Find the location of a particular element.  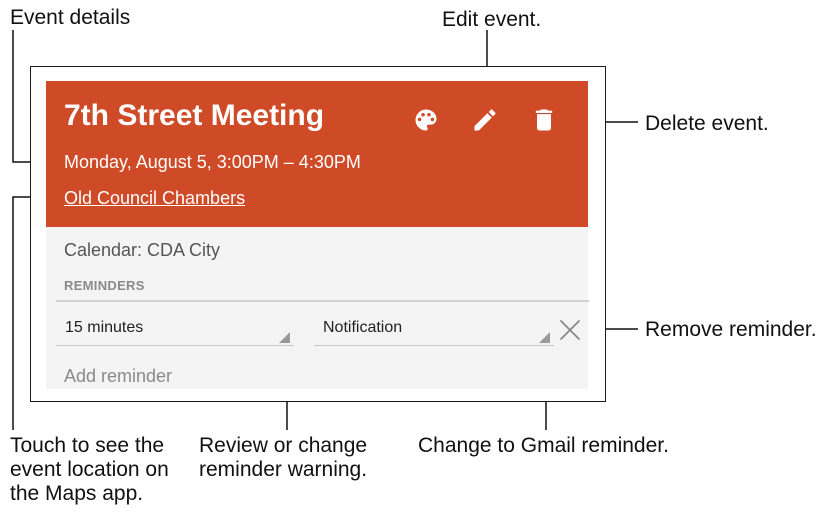

remove-reminder-button is located at coordinates (570, 330).